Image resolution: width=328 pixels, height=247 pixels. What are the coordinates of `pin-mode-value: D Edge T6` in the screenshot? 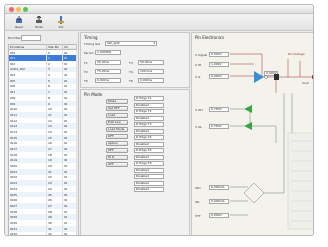 It's located at (149, 163).